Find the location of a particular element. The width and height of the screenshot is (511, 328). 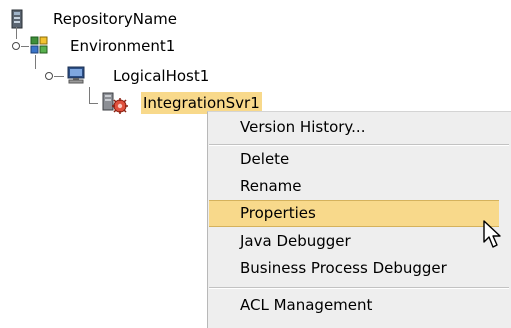

menu-item-acl-management: ACL Management is located at coordinates (354, 305).